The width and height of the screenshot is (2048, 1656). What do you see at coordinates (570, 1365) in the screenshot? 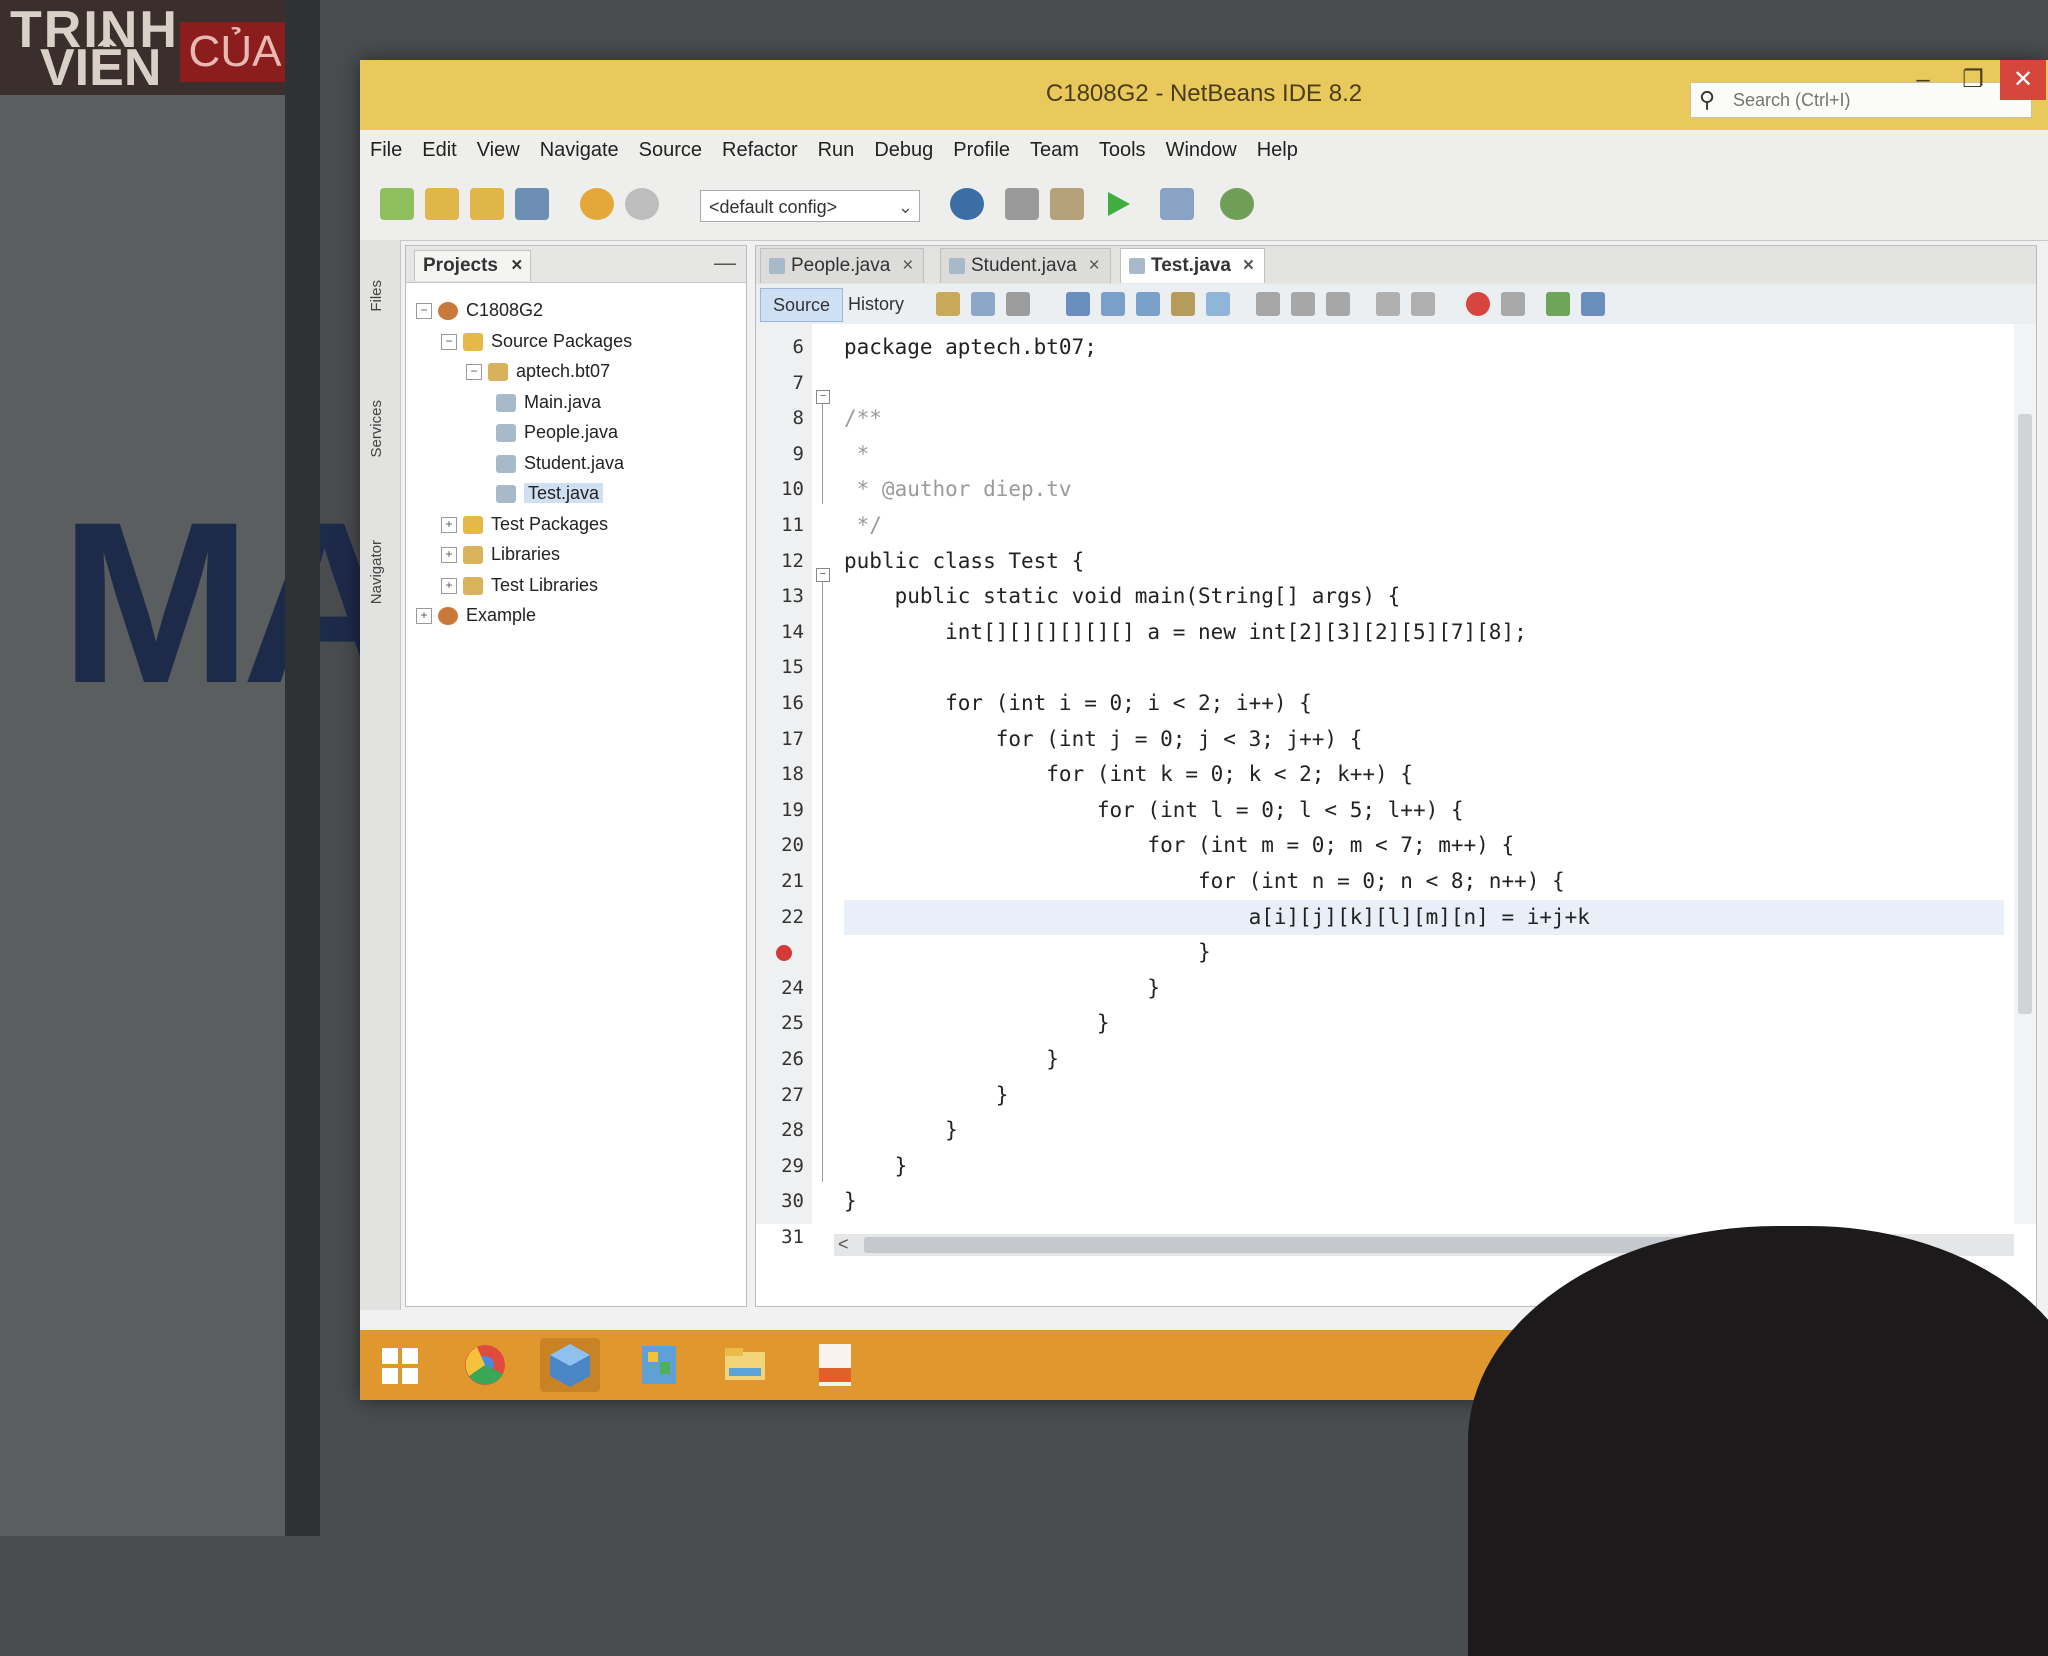
I see `netbeans-taskbar-icon` at bounding box center [570, 1365].